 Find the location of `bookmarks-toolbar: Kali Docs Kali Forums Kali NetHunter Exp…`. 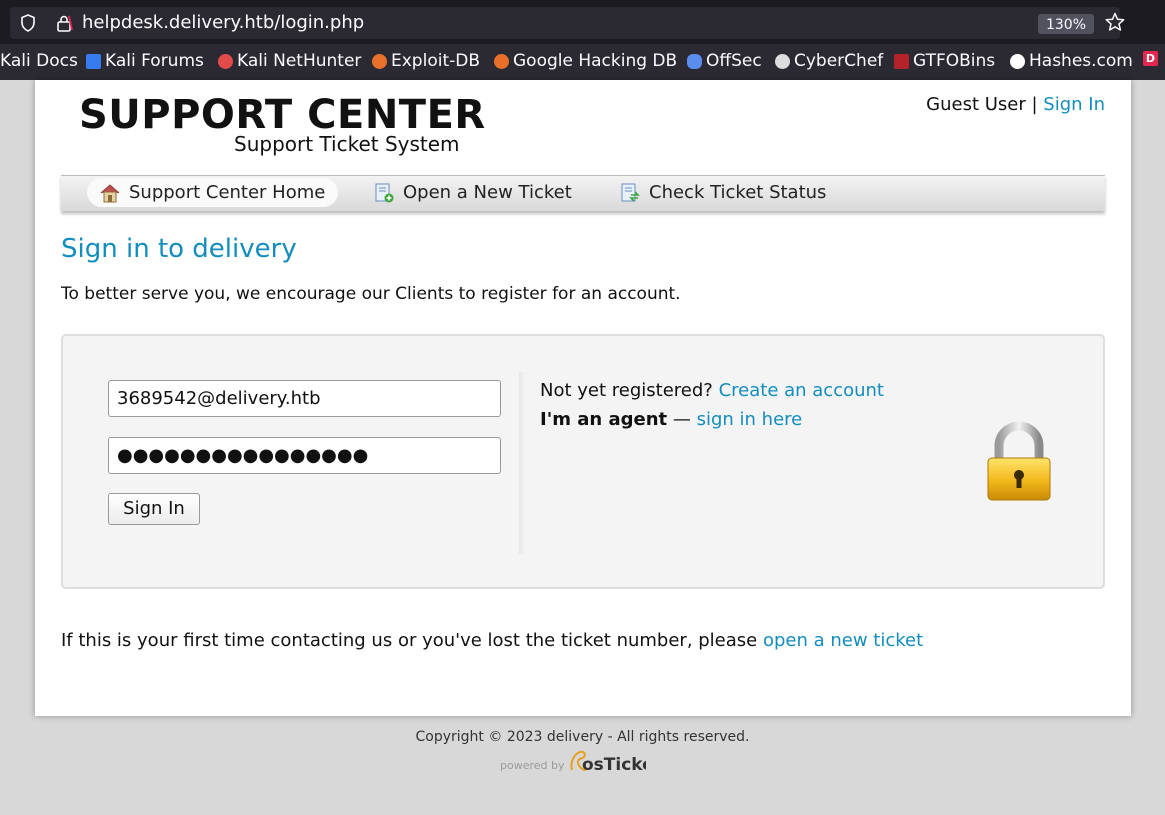

bookmarks-toolbar: Kali Docs Kali Forums Kali NetHunter Exp… is located at coordinates (582, 62).